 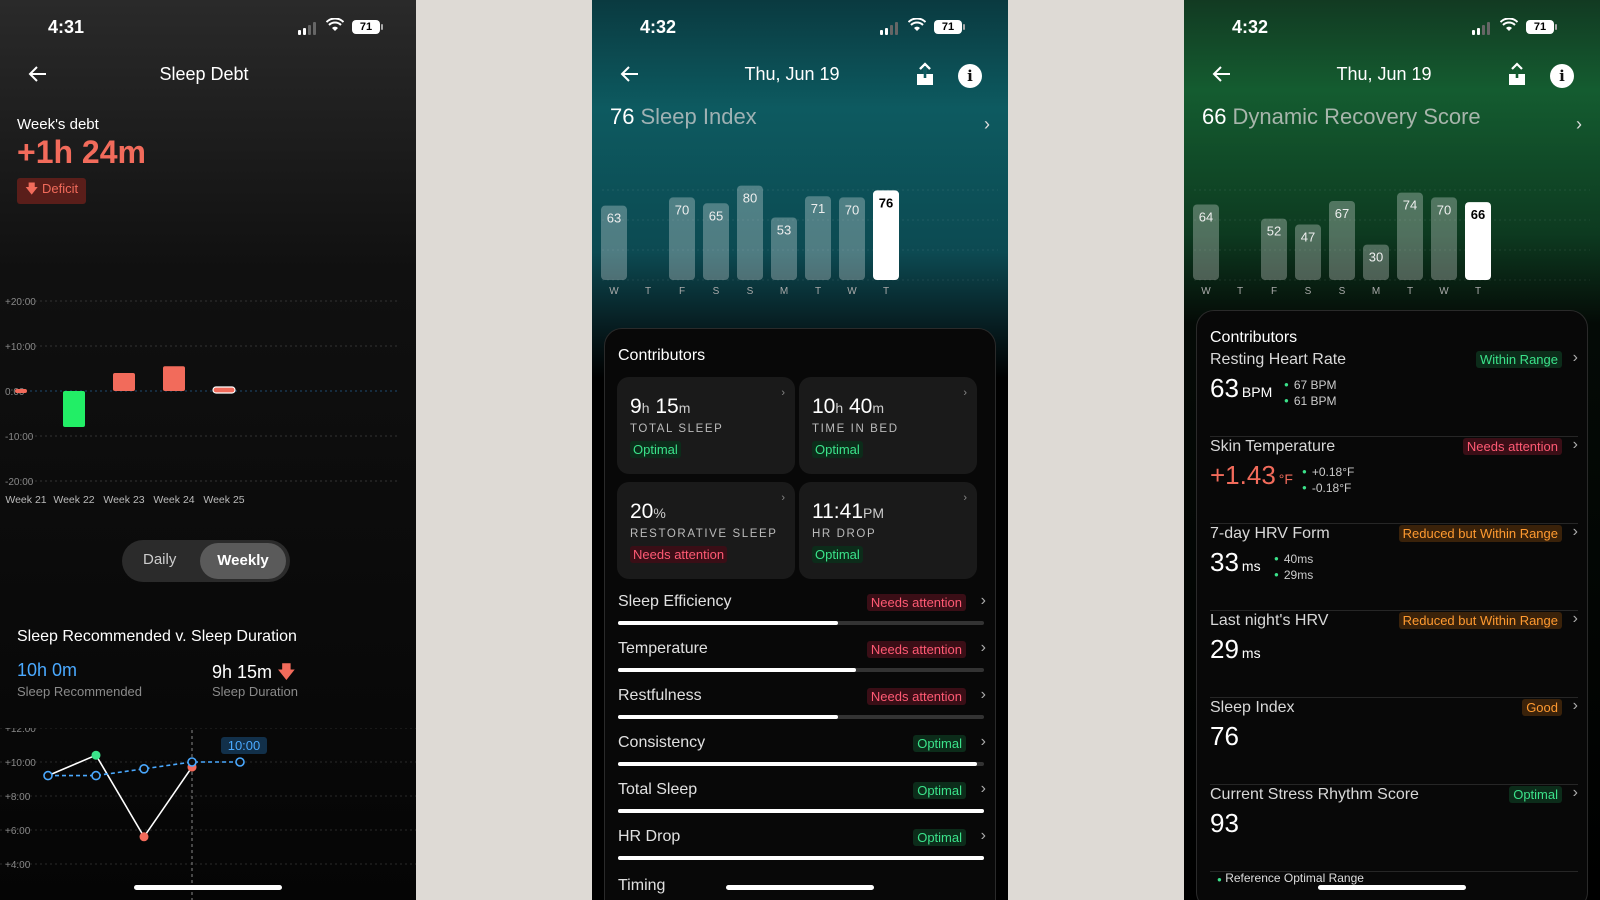 I want to click on contributor-name: Current Stress Rhythm Score, so click(x=1314, y=794).